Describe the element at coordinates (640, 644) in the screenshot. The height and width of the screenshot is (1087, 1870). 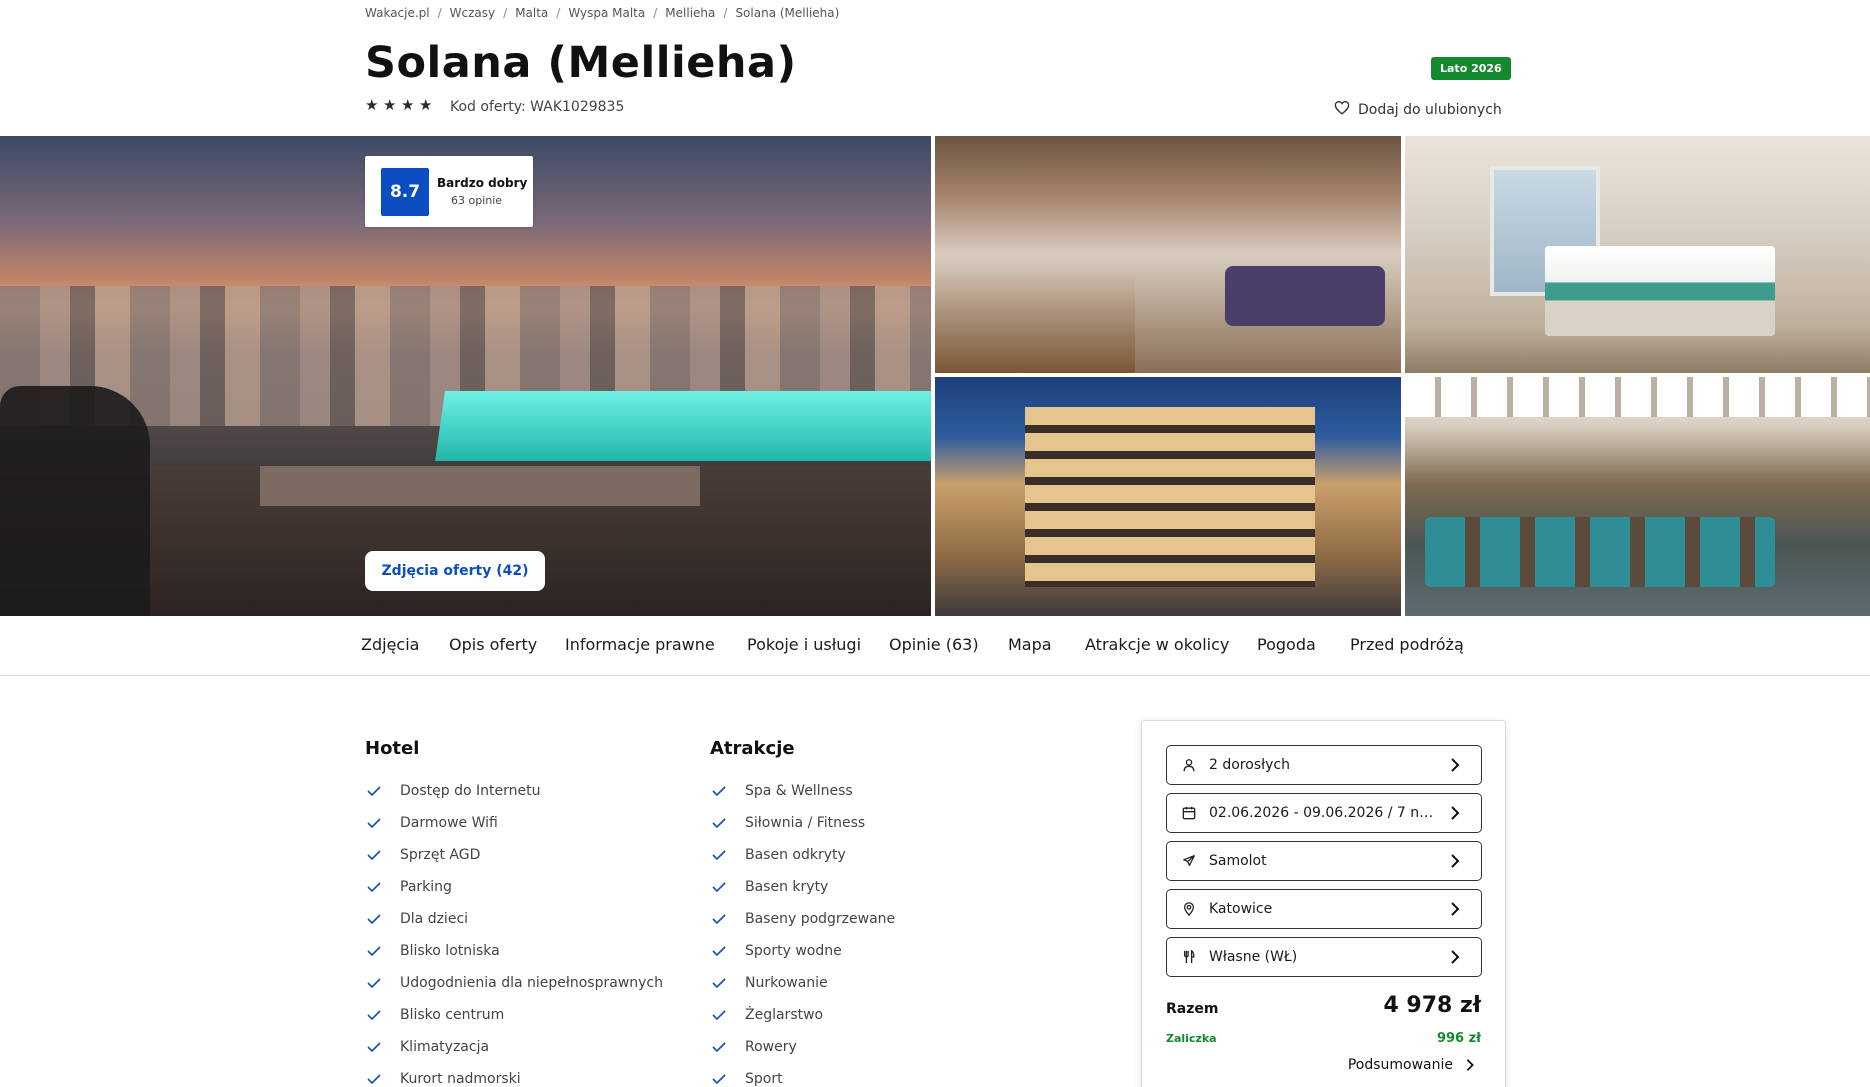
I see `tab-legal-info: Informacje prawne` at that location.